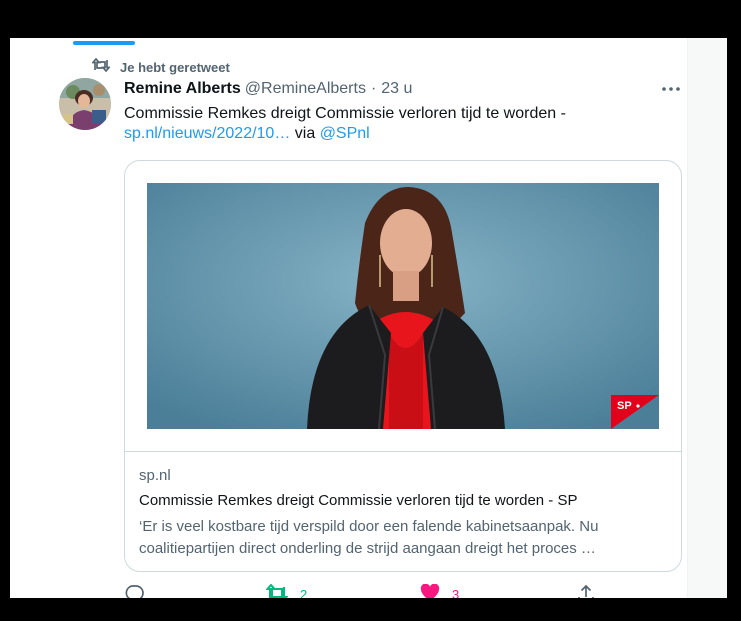  Describe the element at coordinates (404, 134) in the screenshot. I see `tweet-text-line-2: sp.nl/nieuws/2022/10… via @SPnl` at that location.